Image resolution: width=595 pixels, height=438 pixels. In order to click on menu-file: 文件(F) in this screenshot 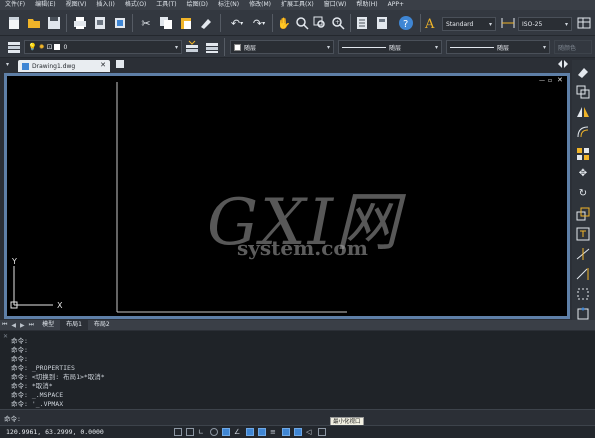, I will do `click(15, 5)`.